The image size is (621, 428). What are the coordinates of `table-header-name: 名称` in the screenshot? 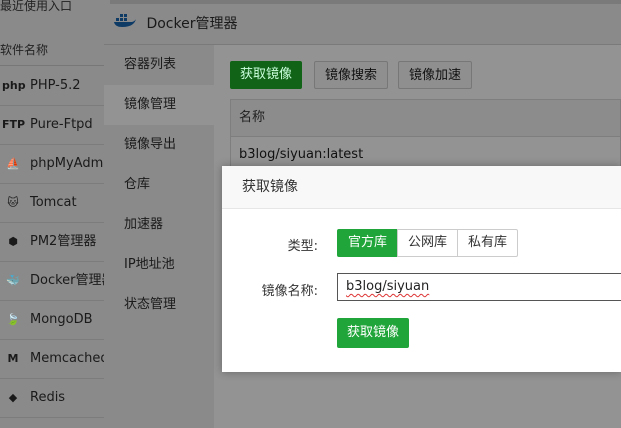 It's located at (425, 118).